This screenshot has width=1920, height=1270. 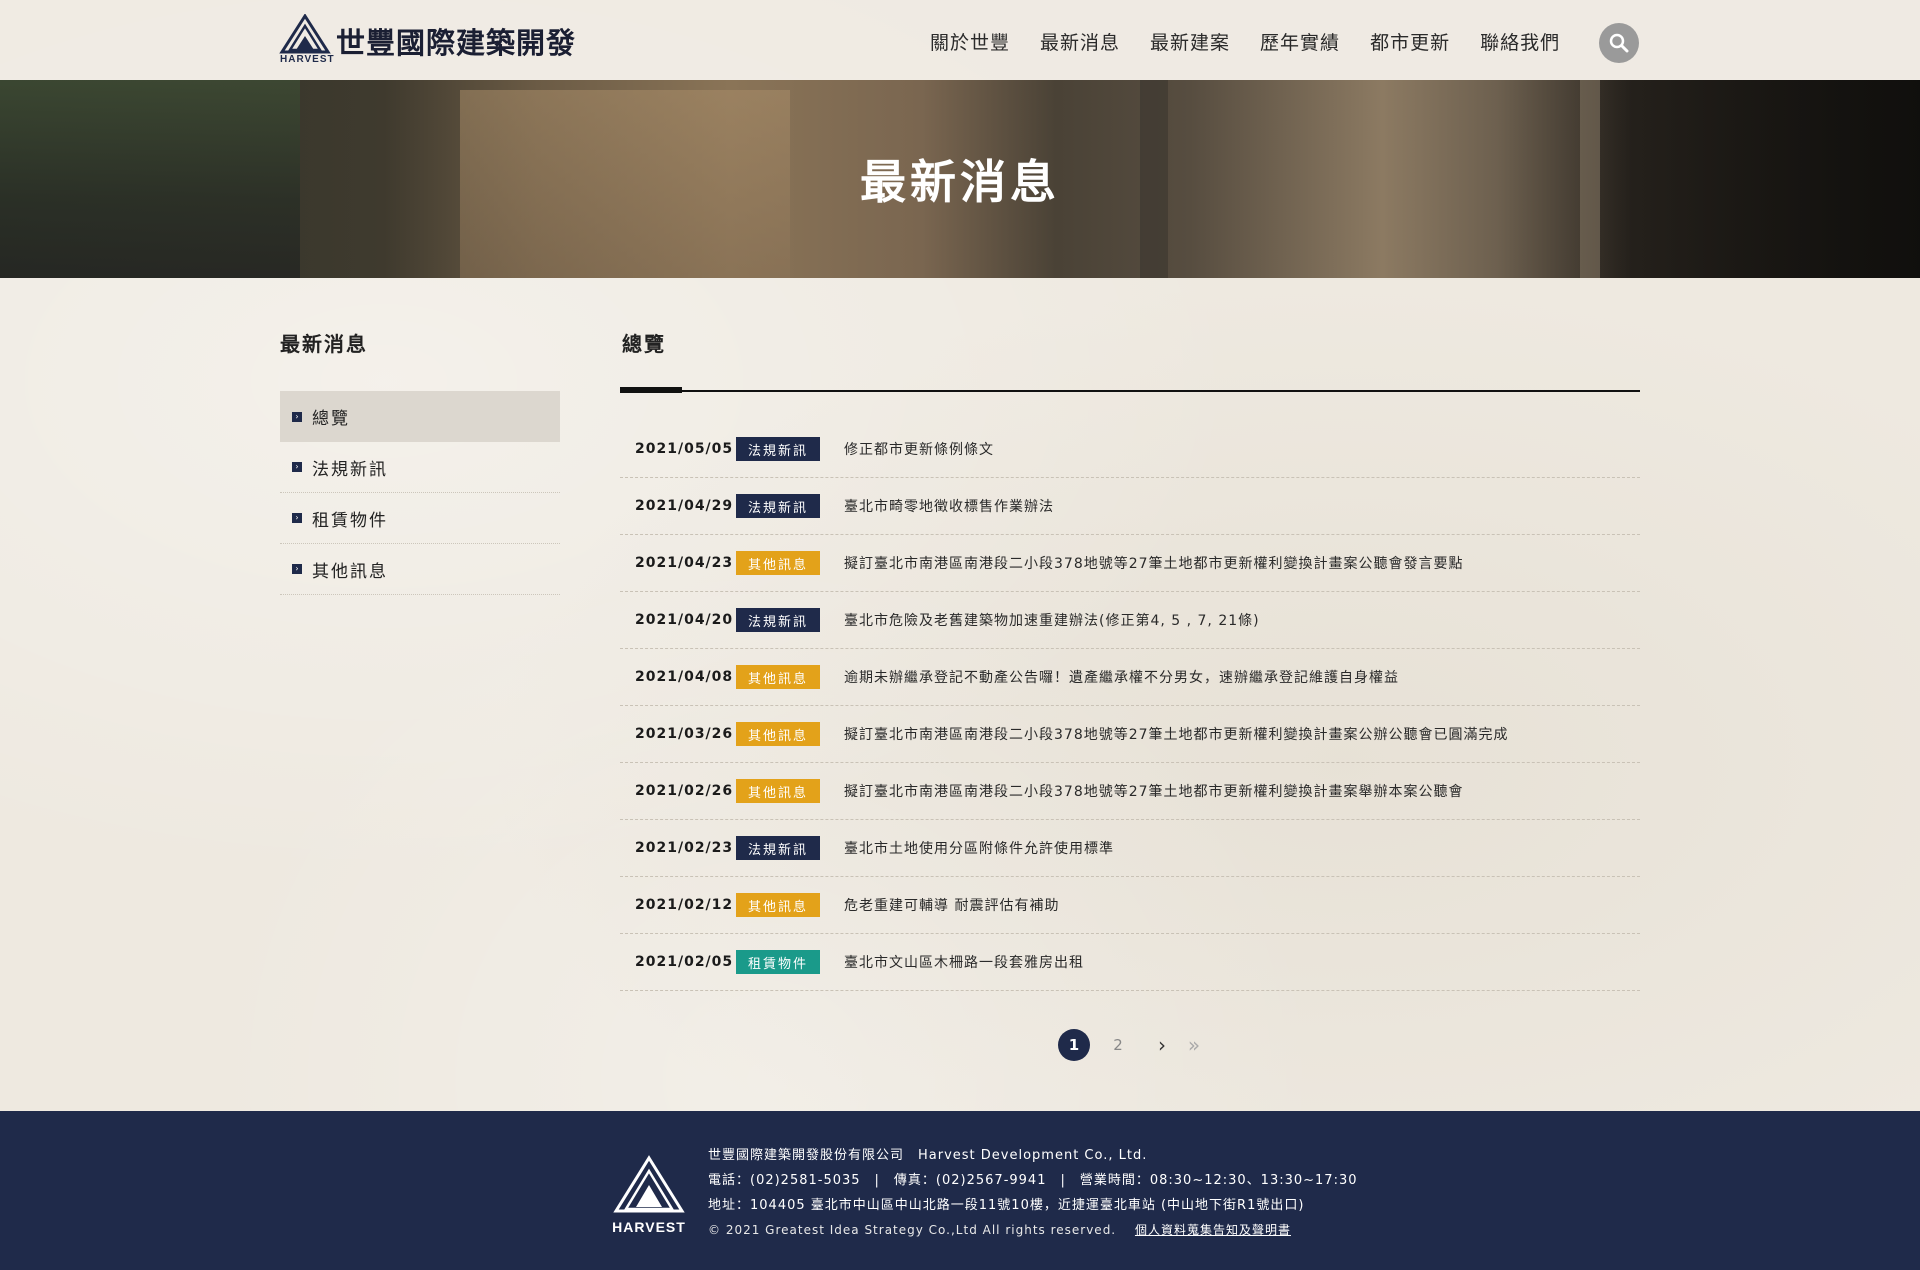 What do you see at coordinates (1118, 1045) in the screenshot?
I see `page-2-button: 2` at bounding box center [1118, 1045].